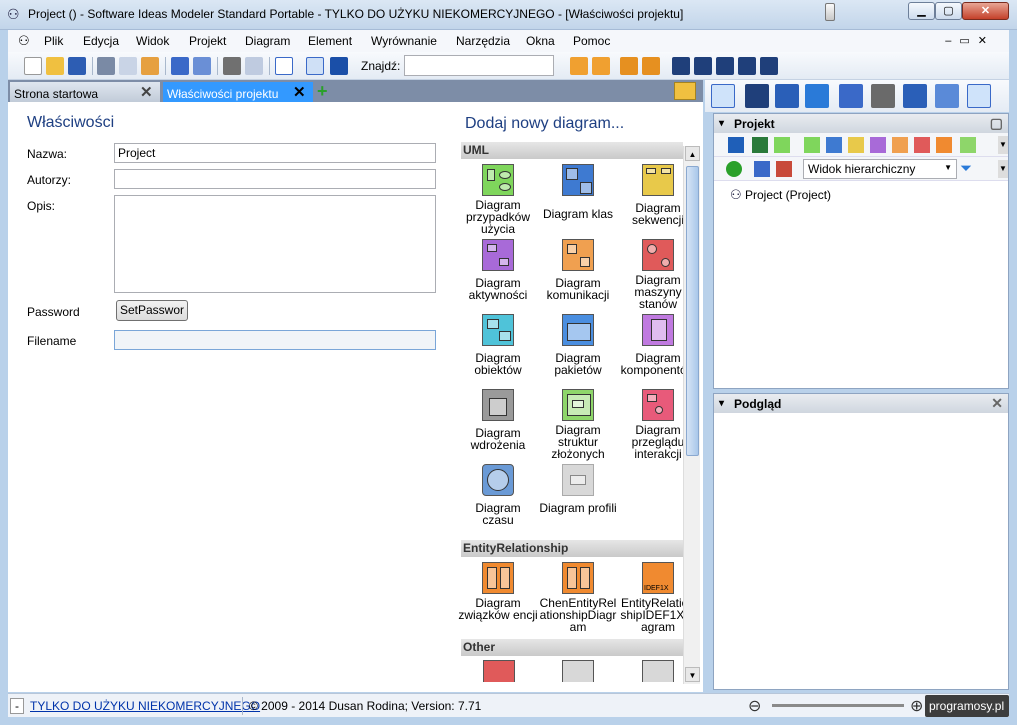 The height and width of the screenshot is (725, 1017). I want to click on bring-front-icon, so click(747, 66).